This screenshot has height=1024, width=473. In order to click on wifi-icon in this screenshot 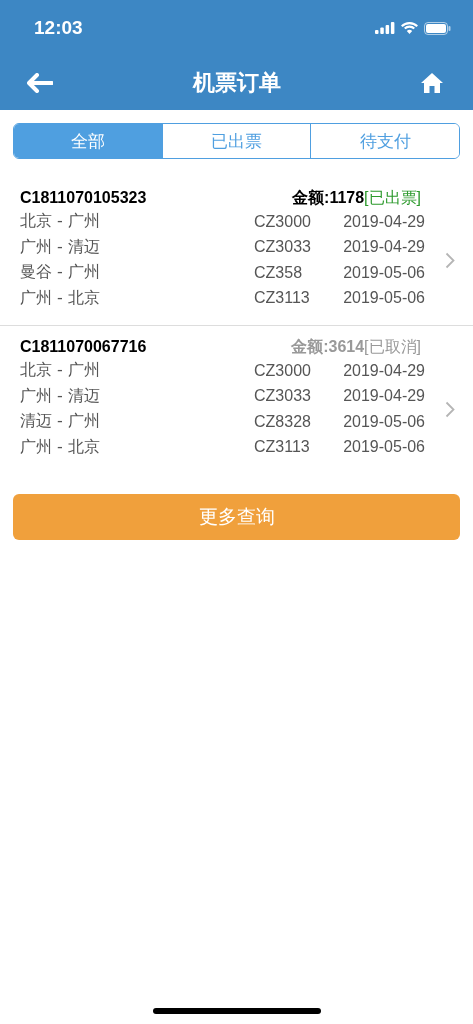, I will do `click(409, 28)`.